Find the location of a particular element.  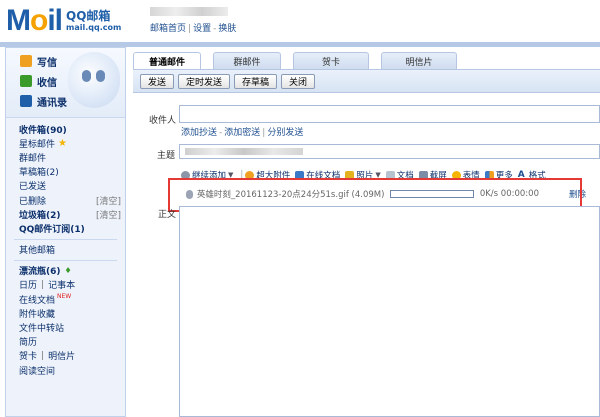

folder-label: 其他邮箱 is located at coordinates (37, 251).